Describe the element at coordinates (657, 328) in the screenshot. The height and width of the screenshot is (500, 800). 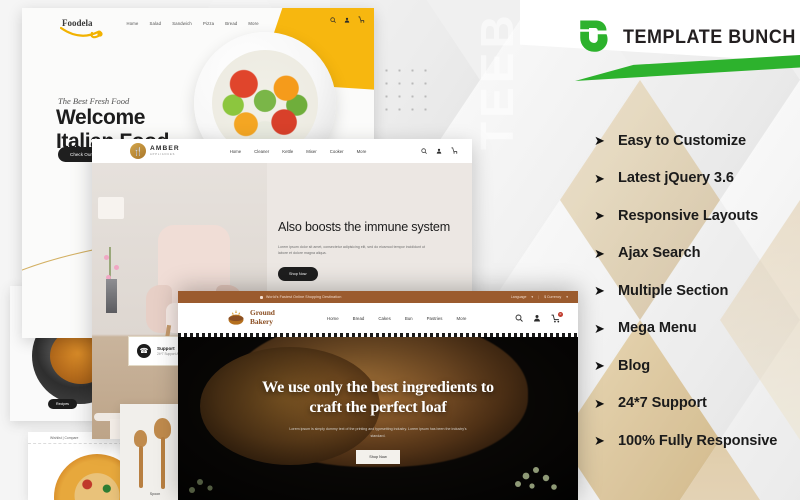
I see `feature-label: Mega Menu` at that location.